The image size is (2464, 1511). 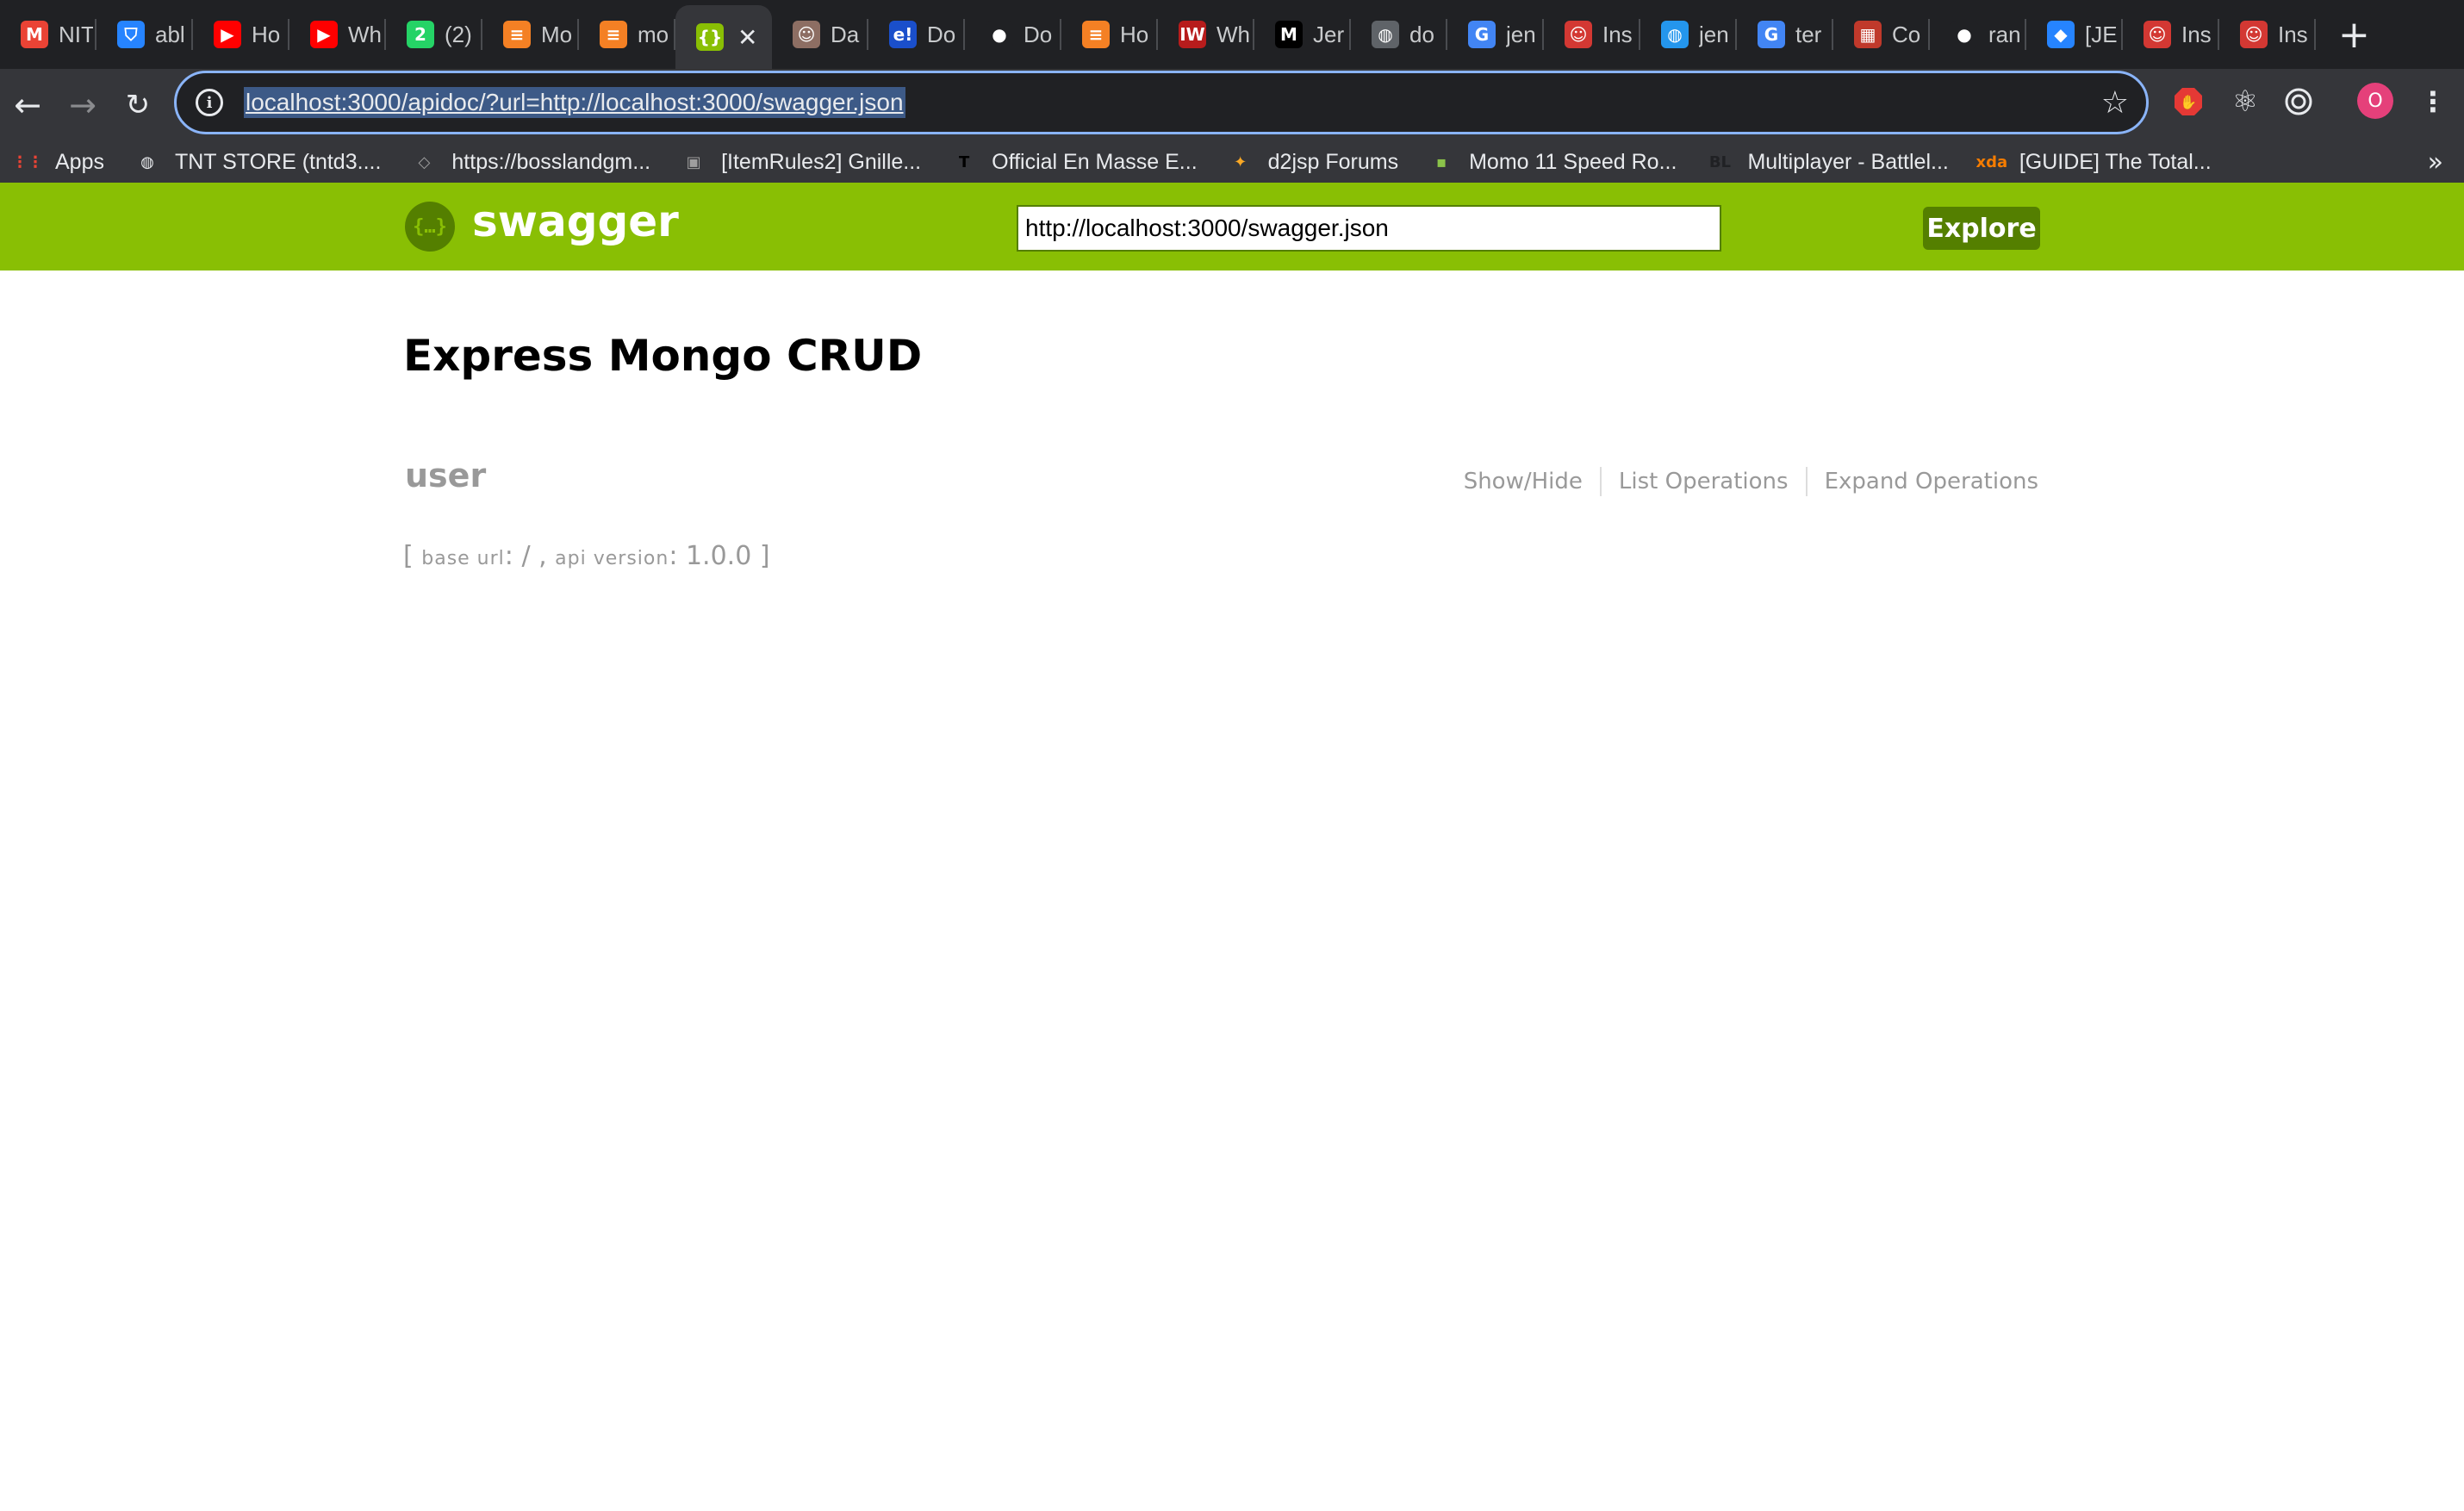 What do you see at coordinates (2299, 102) in the screenshot?
I see `target-extension-icon` at bounding box center [2299, 102].